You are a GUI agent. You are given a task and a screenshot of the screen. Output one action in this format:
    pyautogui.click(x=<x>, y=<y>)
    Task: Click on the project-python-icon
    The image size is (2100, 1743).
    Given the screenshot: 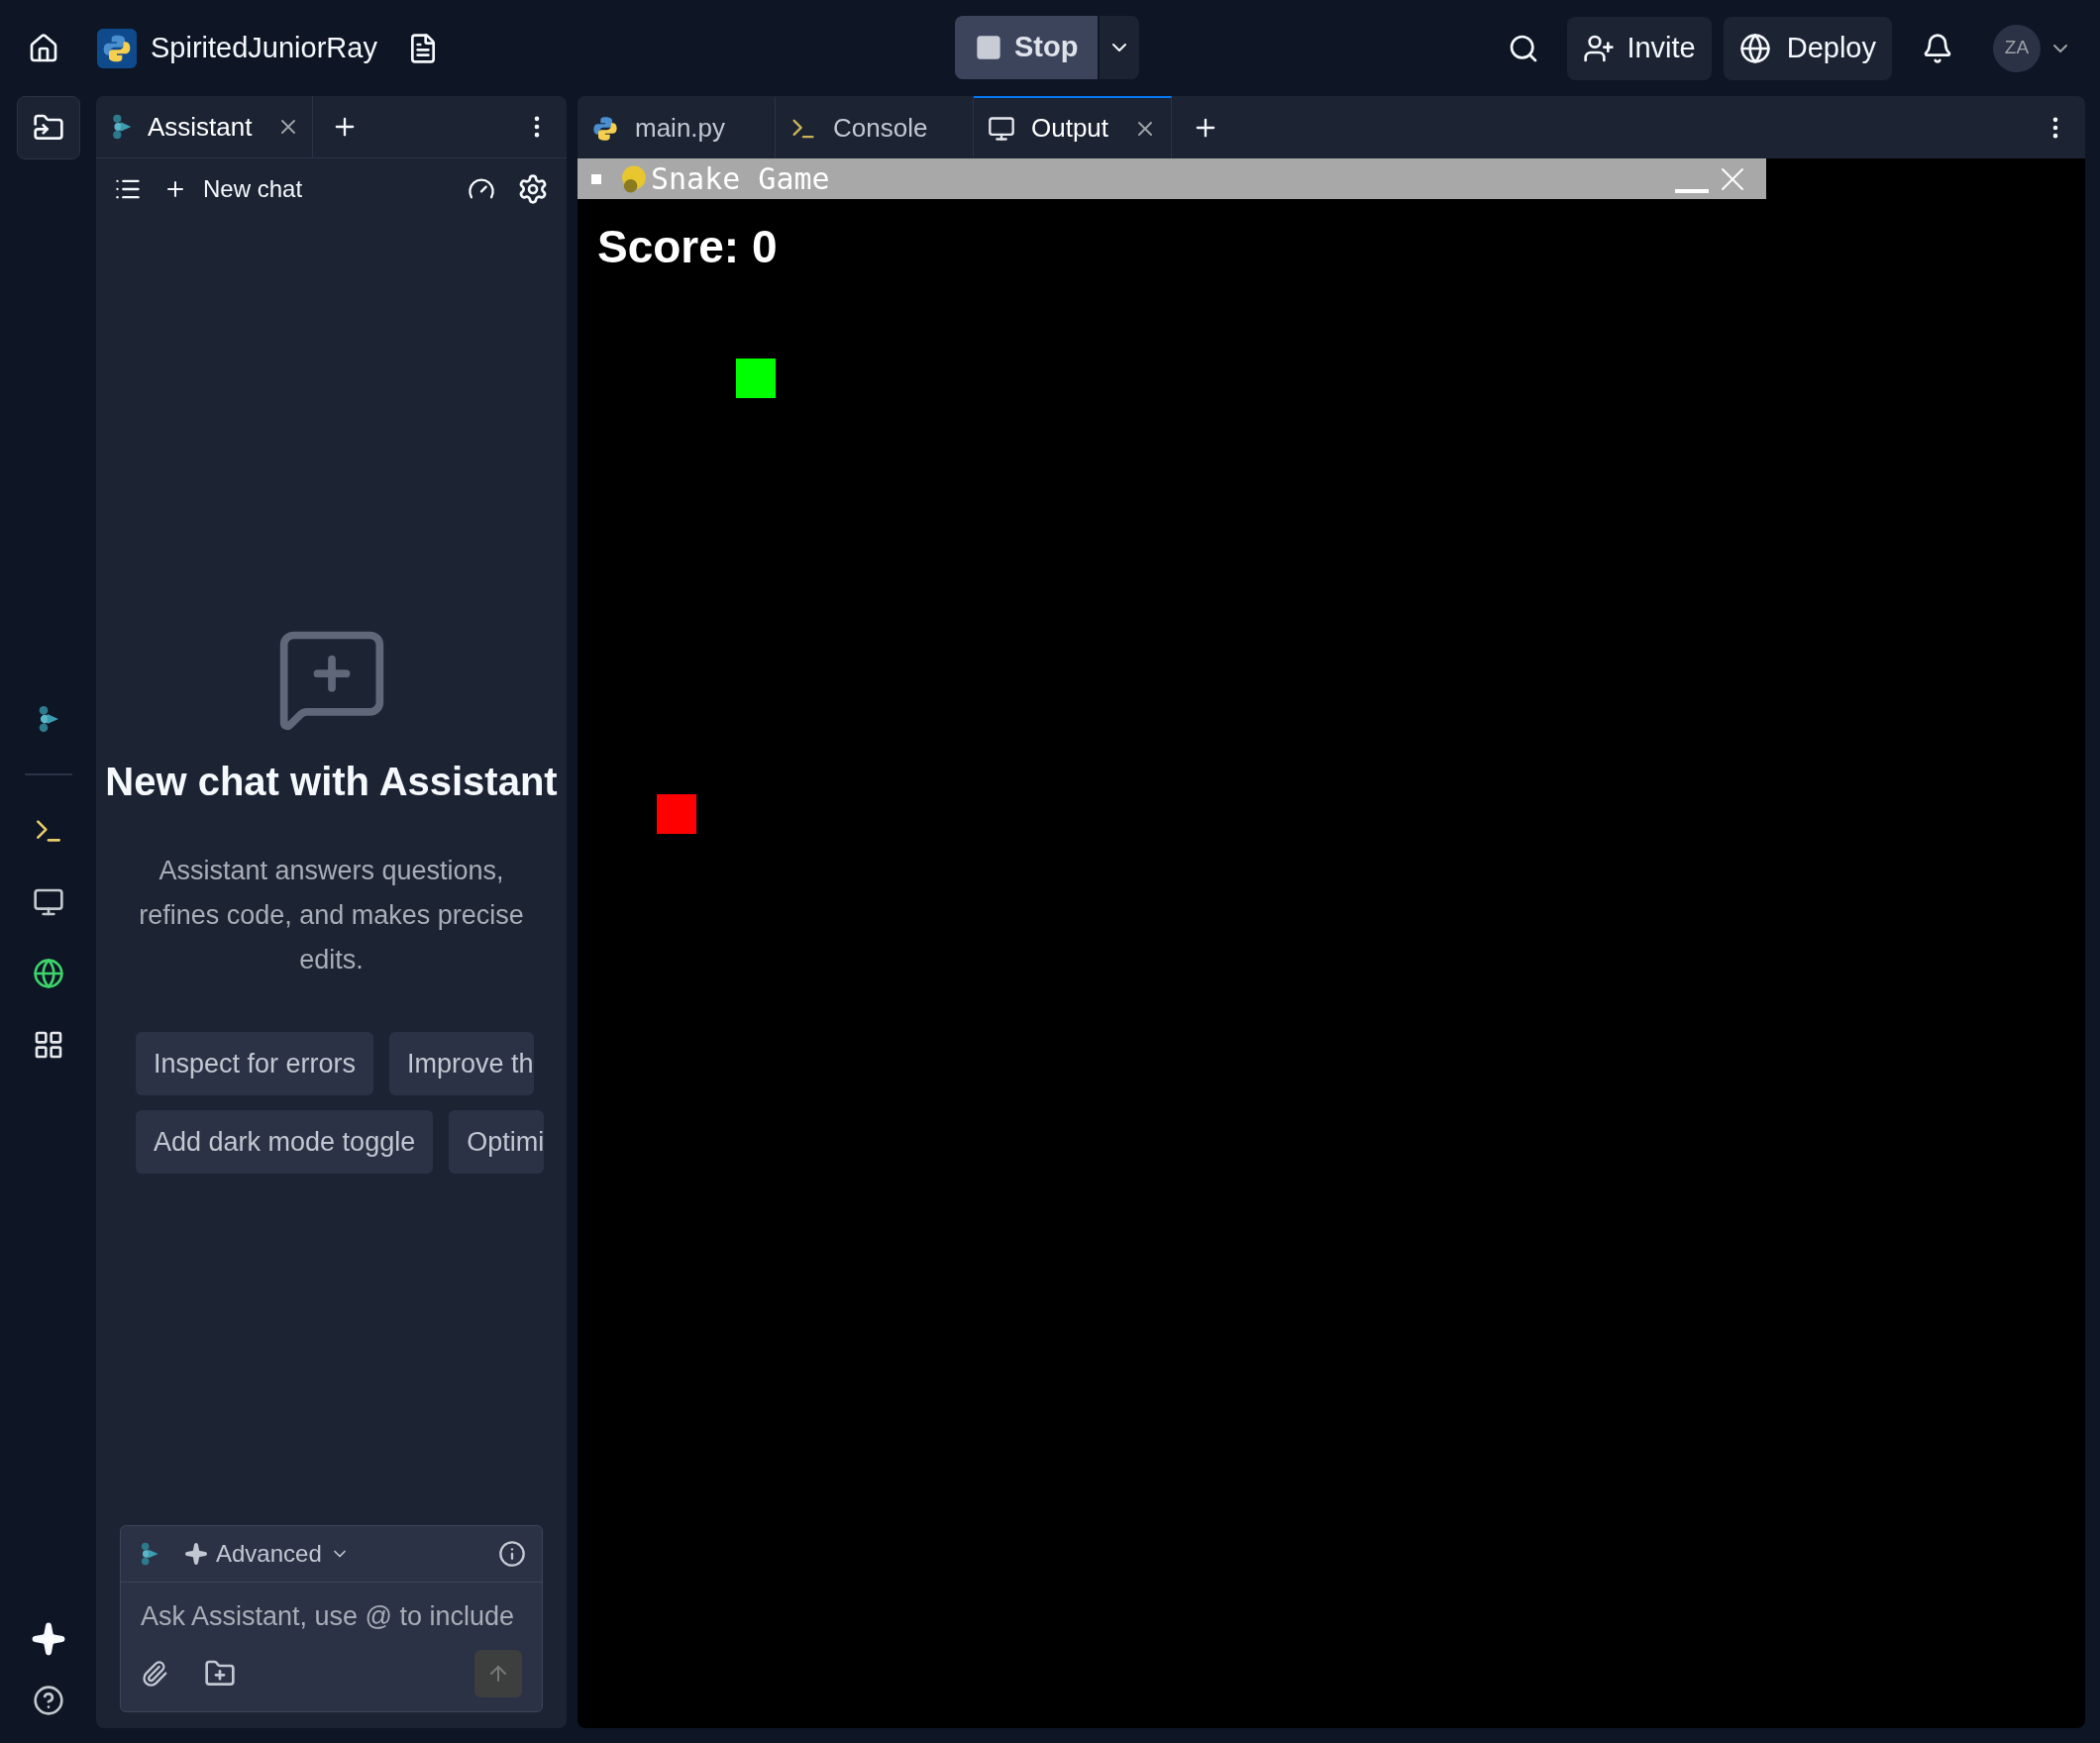 What is the action you would take?
    pyautogui.click(x=117, y=48)
    